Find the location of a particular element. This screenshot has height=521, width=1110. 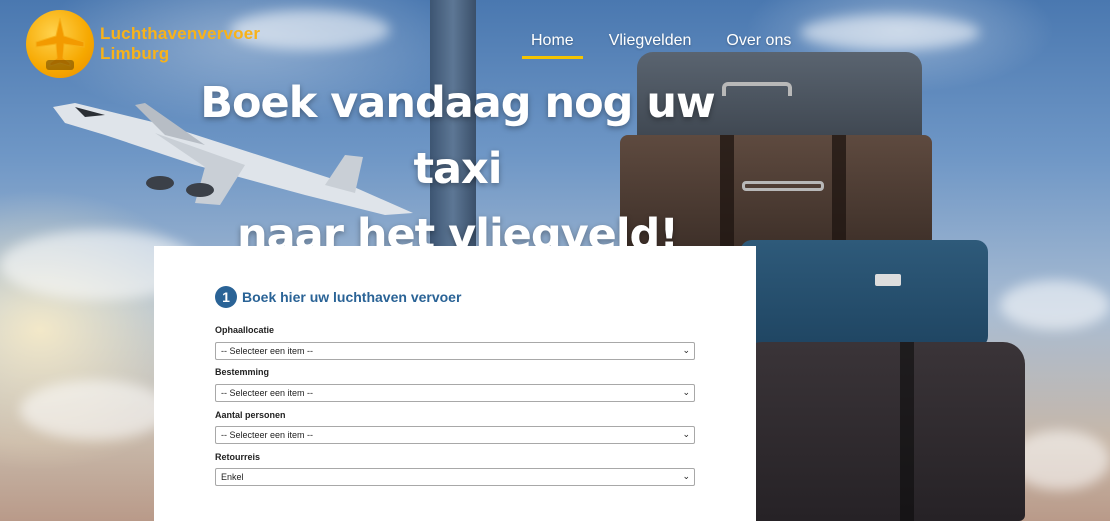

step-number-badge: 1 is located at coordinates (226, 297).